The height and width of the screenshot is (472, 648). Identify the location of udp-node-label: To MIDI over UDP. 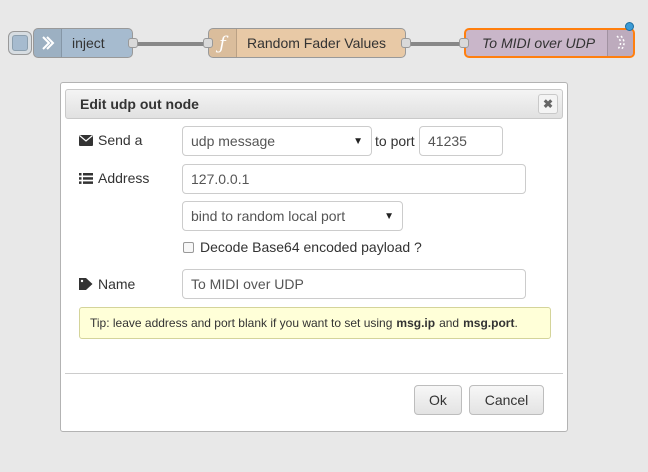
(539, 43).